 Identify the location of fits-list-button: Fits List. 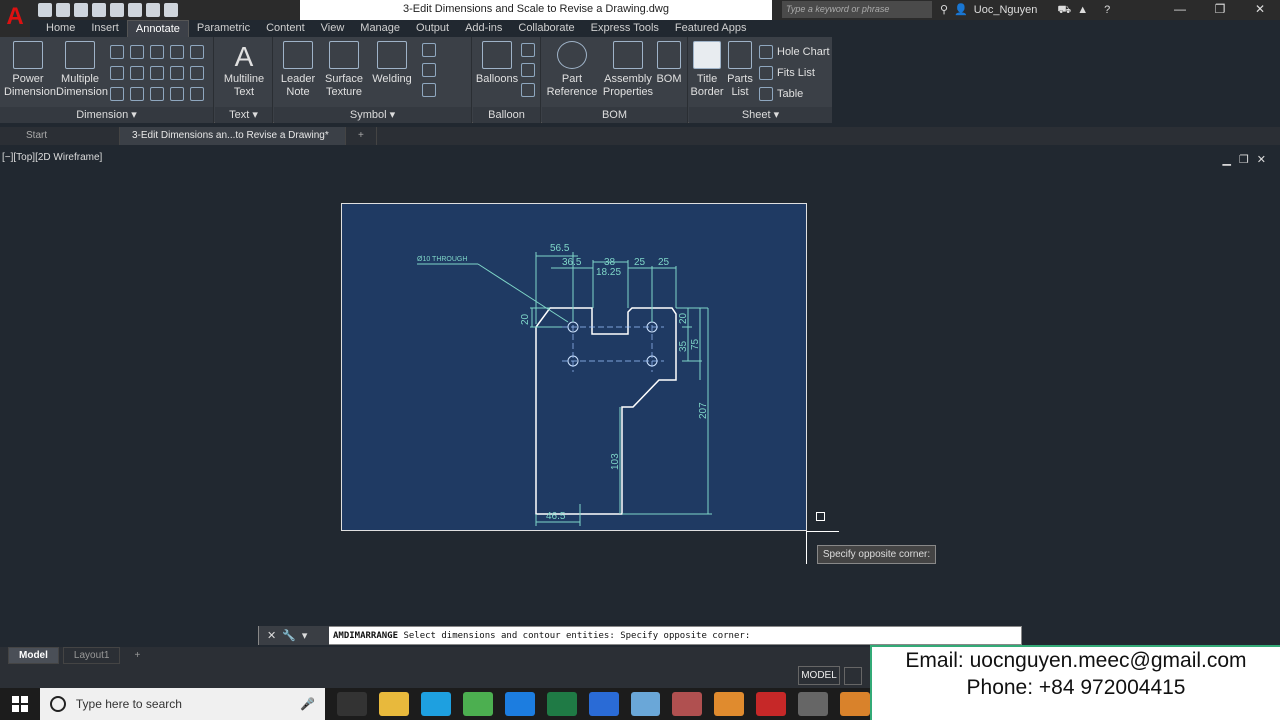
(787, 73).